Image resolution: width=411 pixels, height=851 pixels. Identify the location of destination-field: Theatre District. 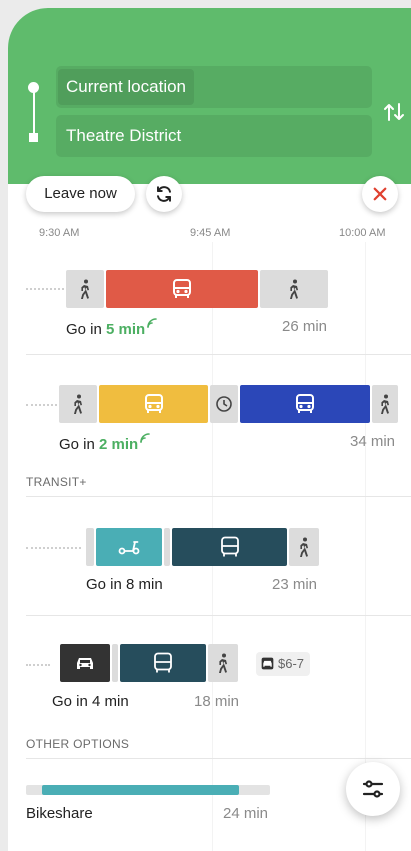
(214, 136).